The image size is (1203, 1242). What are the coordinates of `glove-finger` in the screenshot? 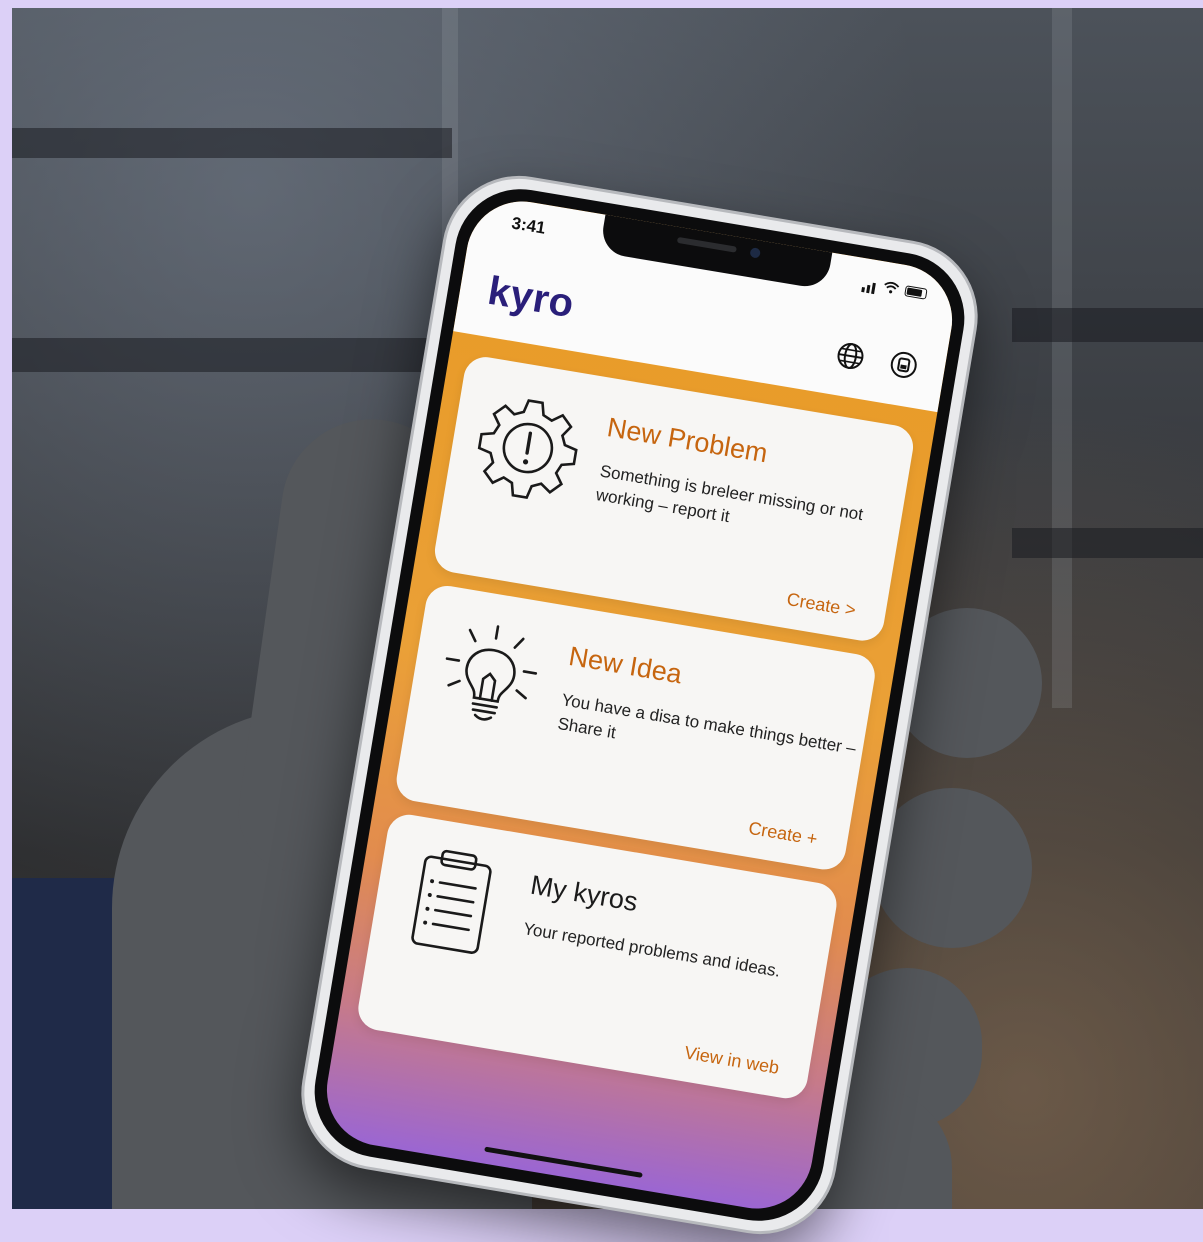 It's located at (952, 868).